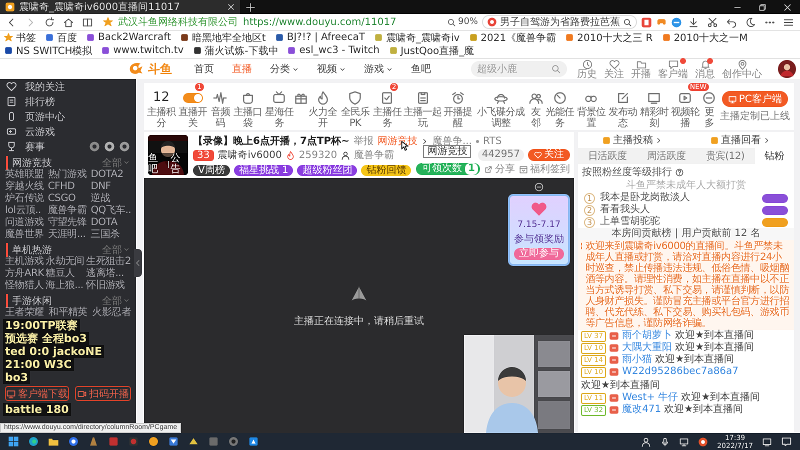 This screenshot has height=450, width=800. Describe the element at coordinates (680, 372) in the screenshot. I see `chat-username: W22d95286bec7a86a7` at that location.